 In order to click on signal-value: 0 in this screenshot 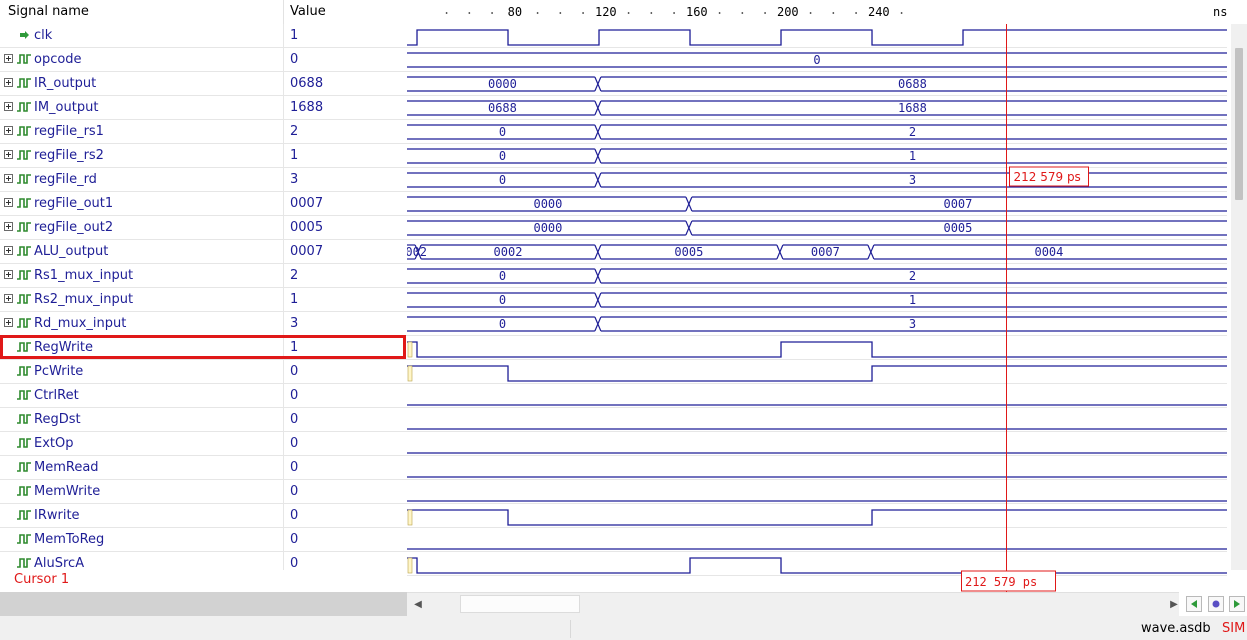, I will do `click(294, 491)`.